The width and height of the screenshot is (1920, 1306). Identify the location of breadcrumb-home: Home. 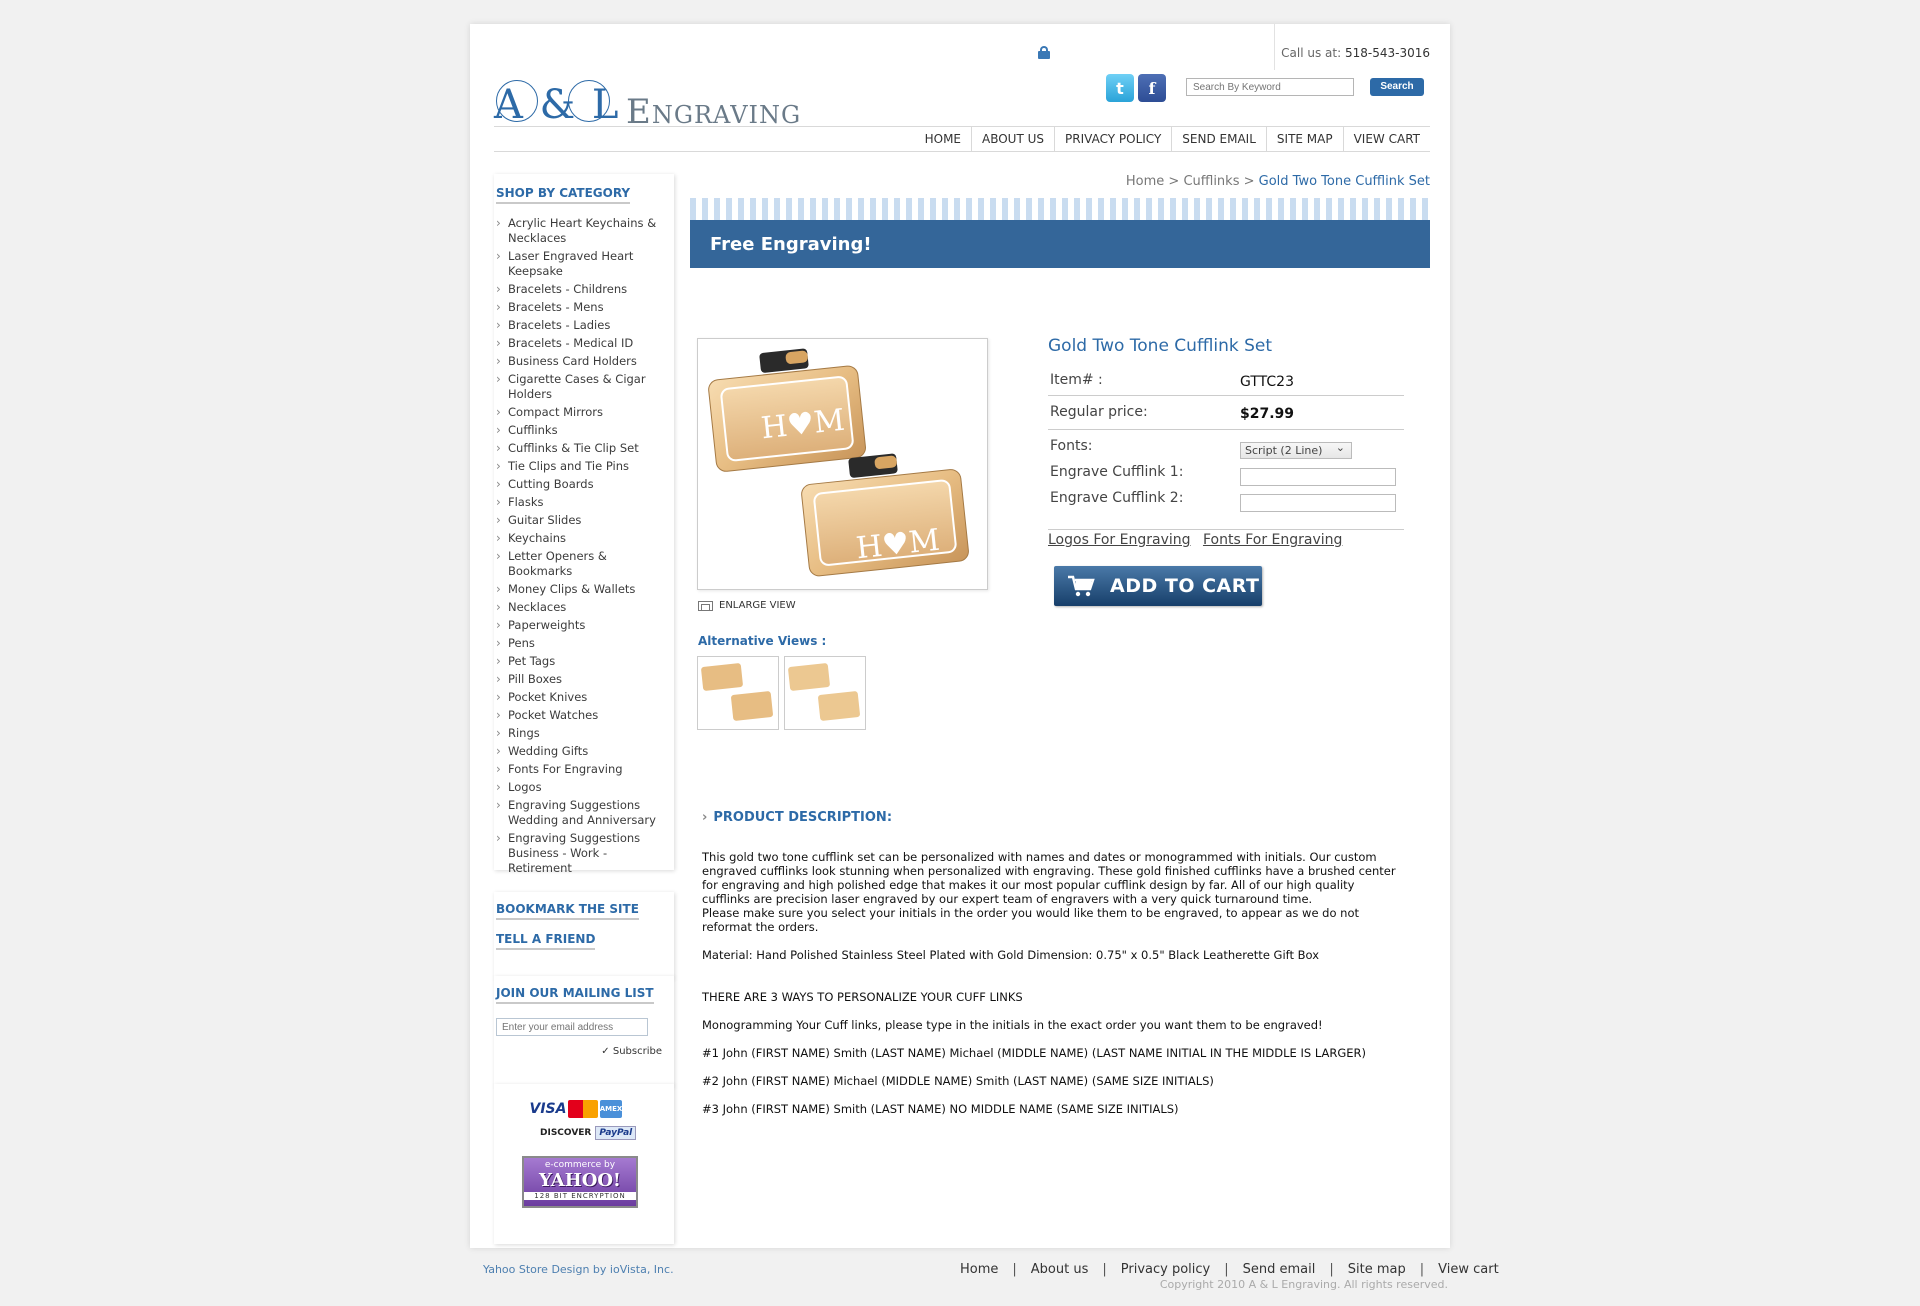
(1145, 181).